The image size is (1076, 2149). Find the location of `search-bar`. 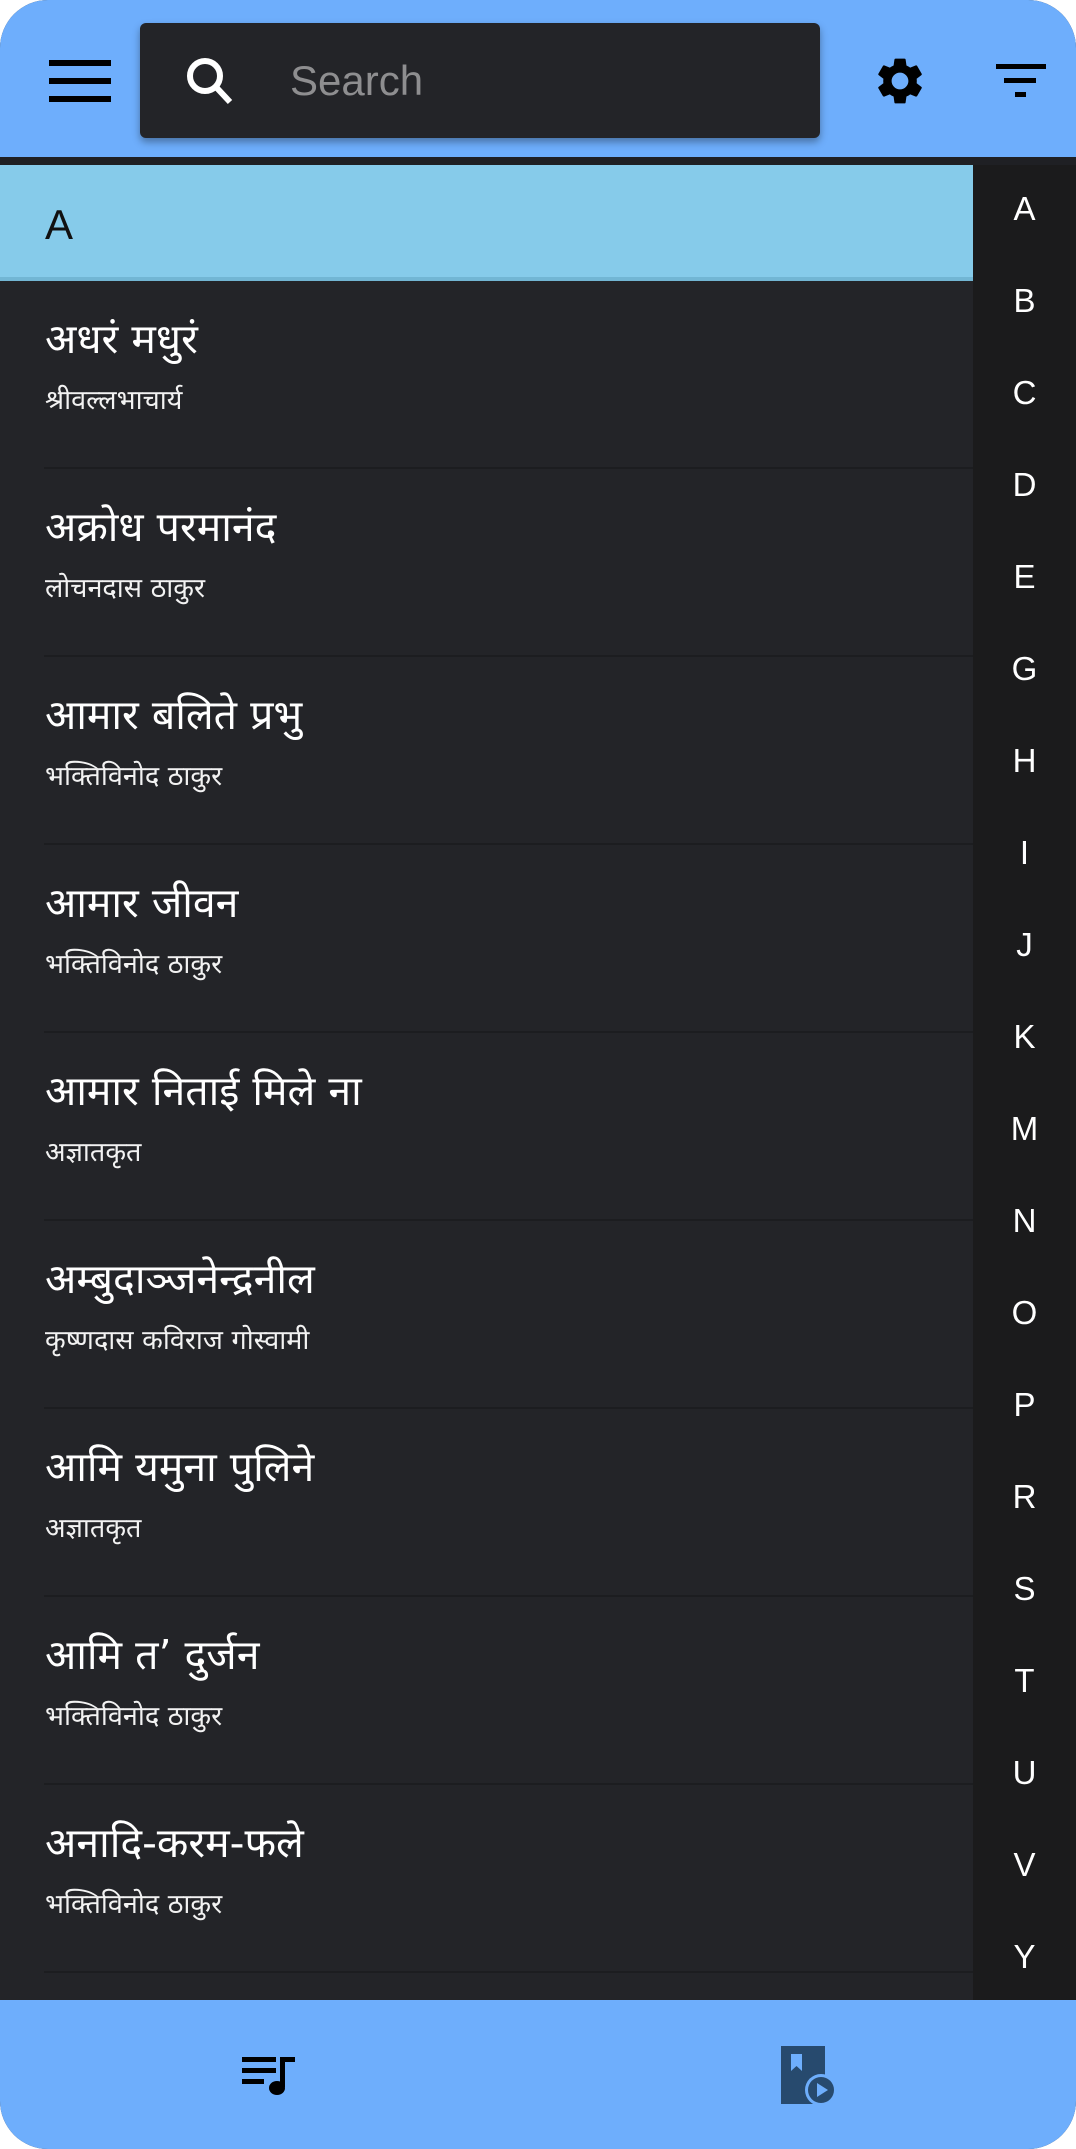

search-bar is located at coordinates (480, 80).